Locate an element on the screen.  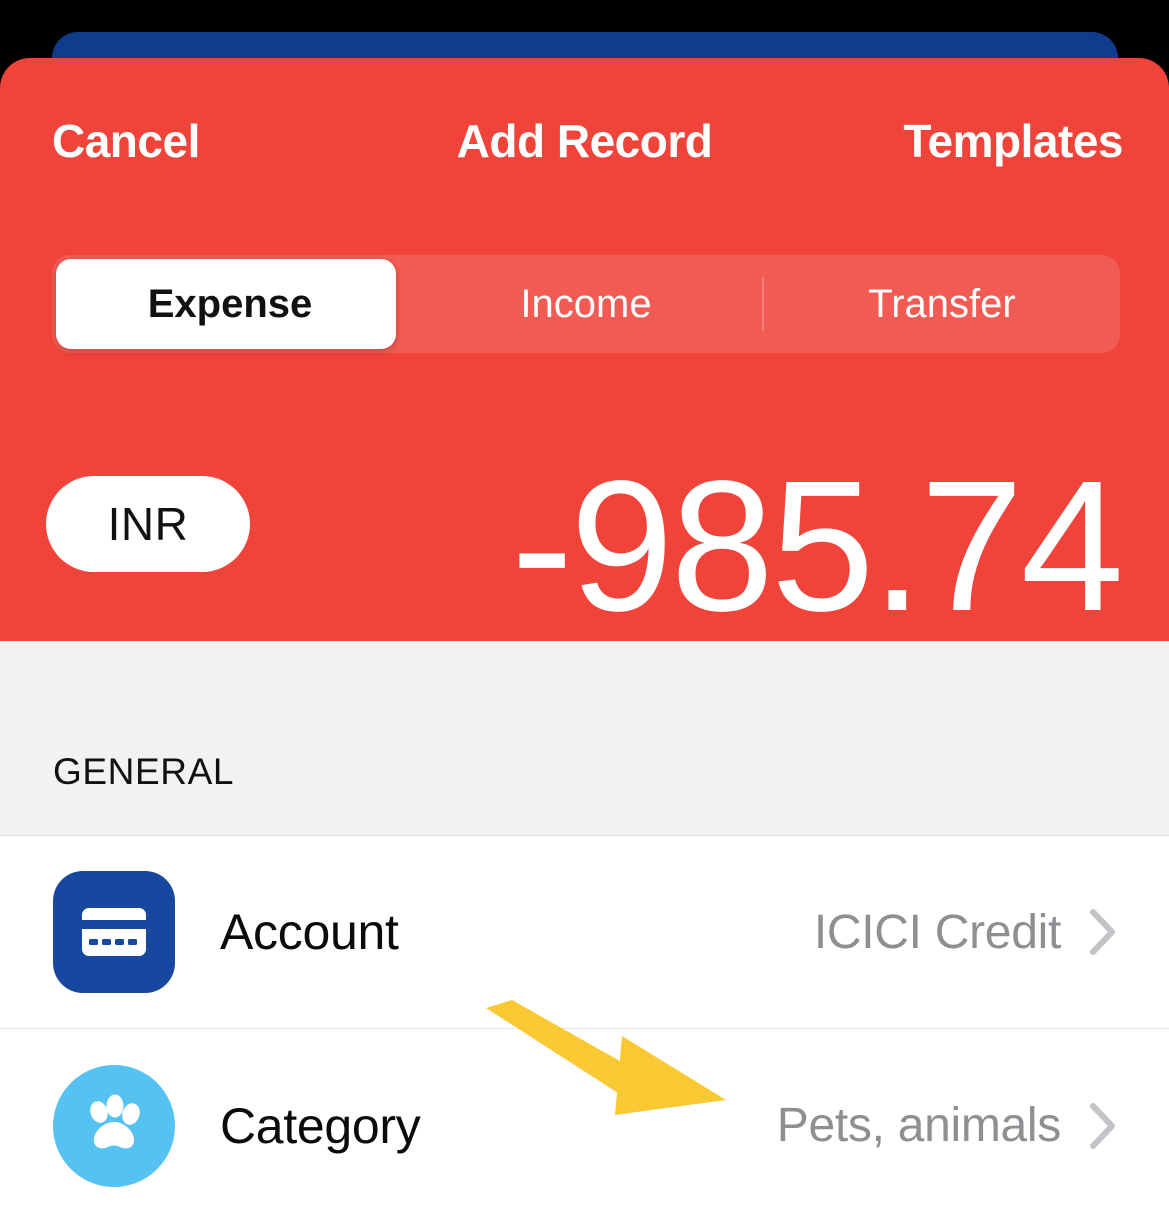
row-label-category: Category is located at coordinates (320, 1125).